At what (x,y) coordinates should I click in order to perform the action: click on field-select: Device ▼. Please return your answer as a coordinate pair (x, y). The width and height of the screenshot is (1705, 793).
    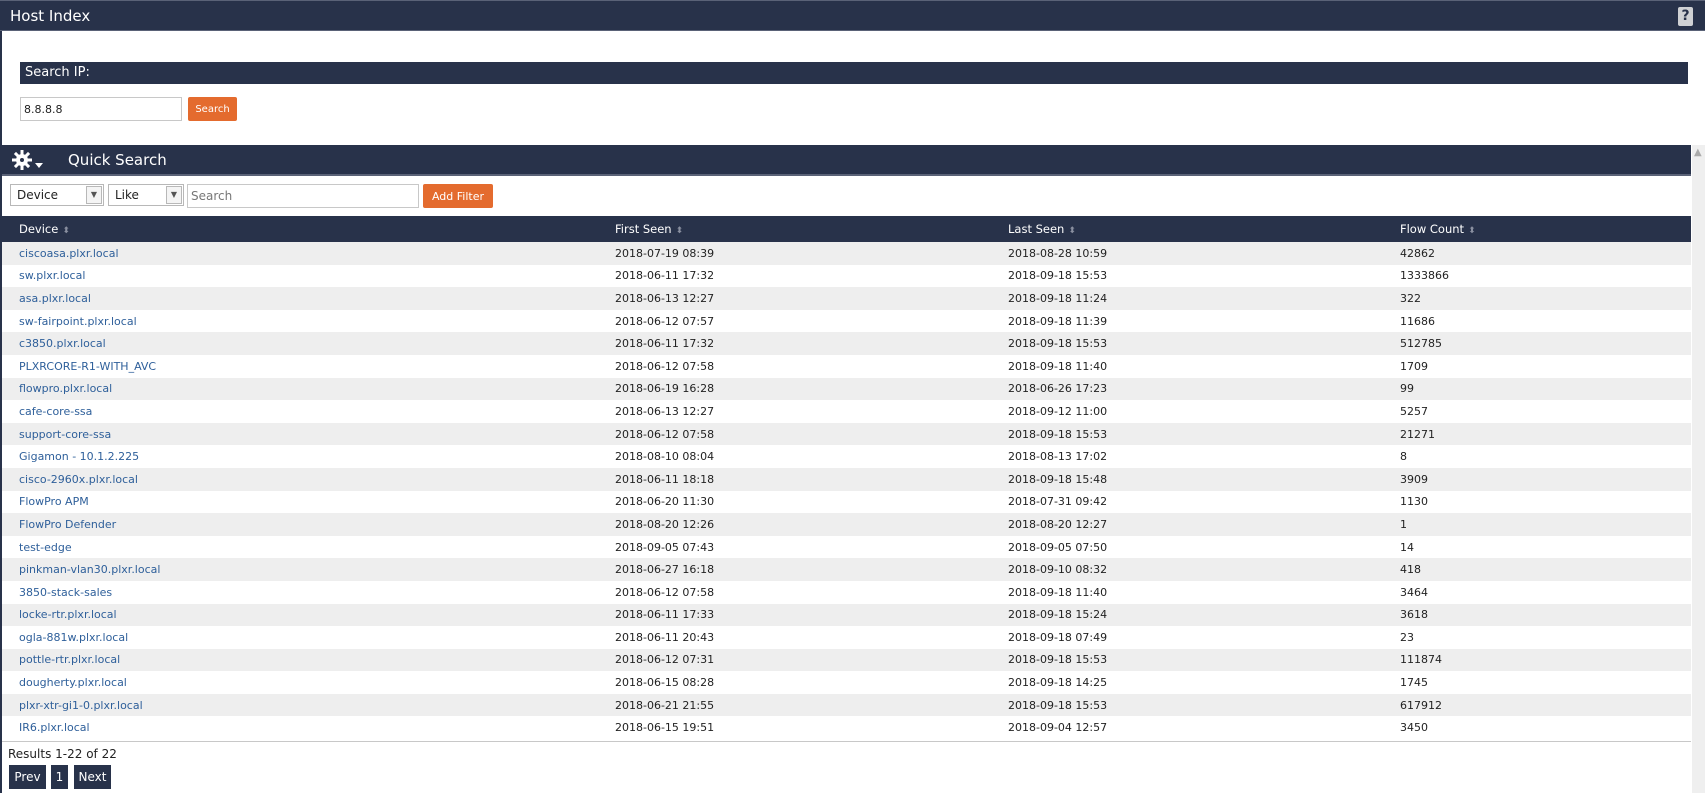
    Looking at the image, I should click on (57, 195).